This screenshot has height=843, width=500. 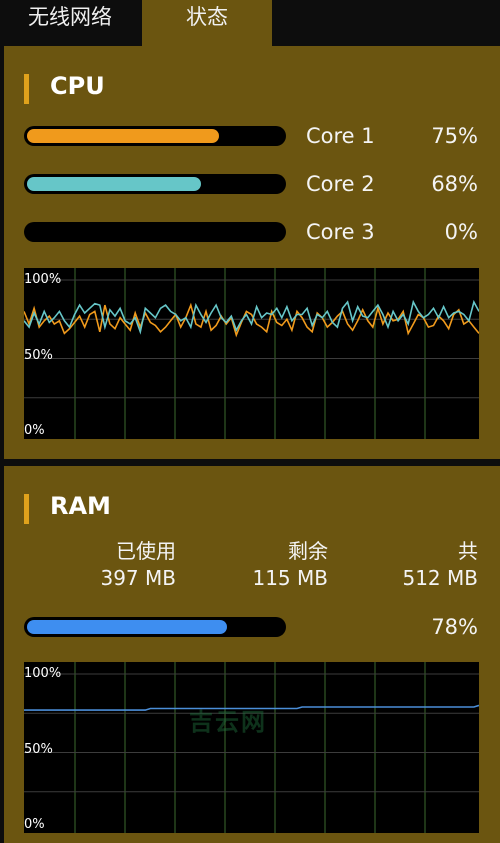 I want to click on ram-total-value: 512 MB, so click(x=440, y=578).